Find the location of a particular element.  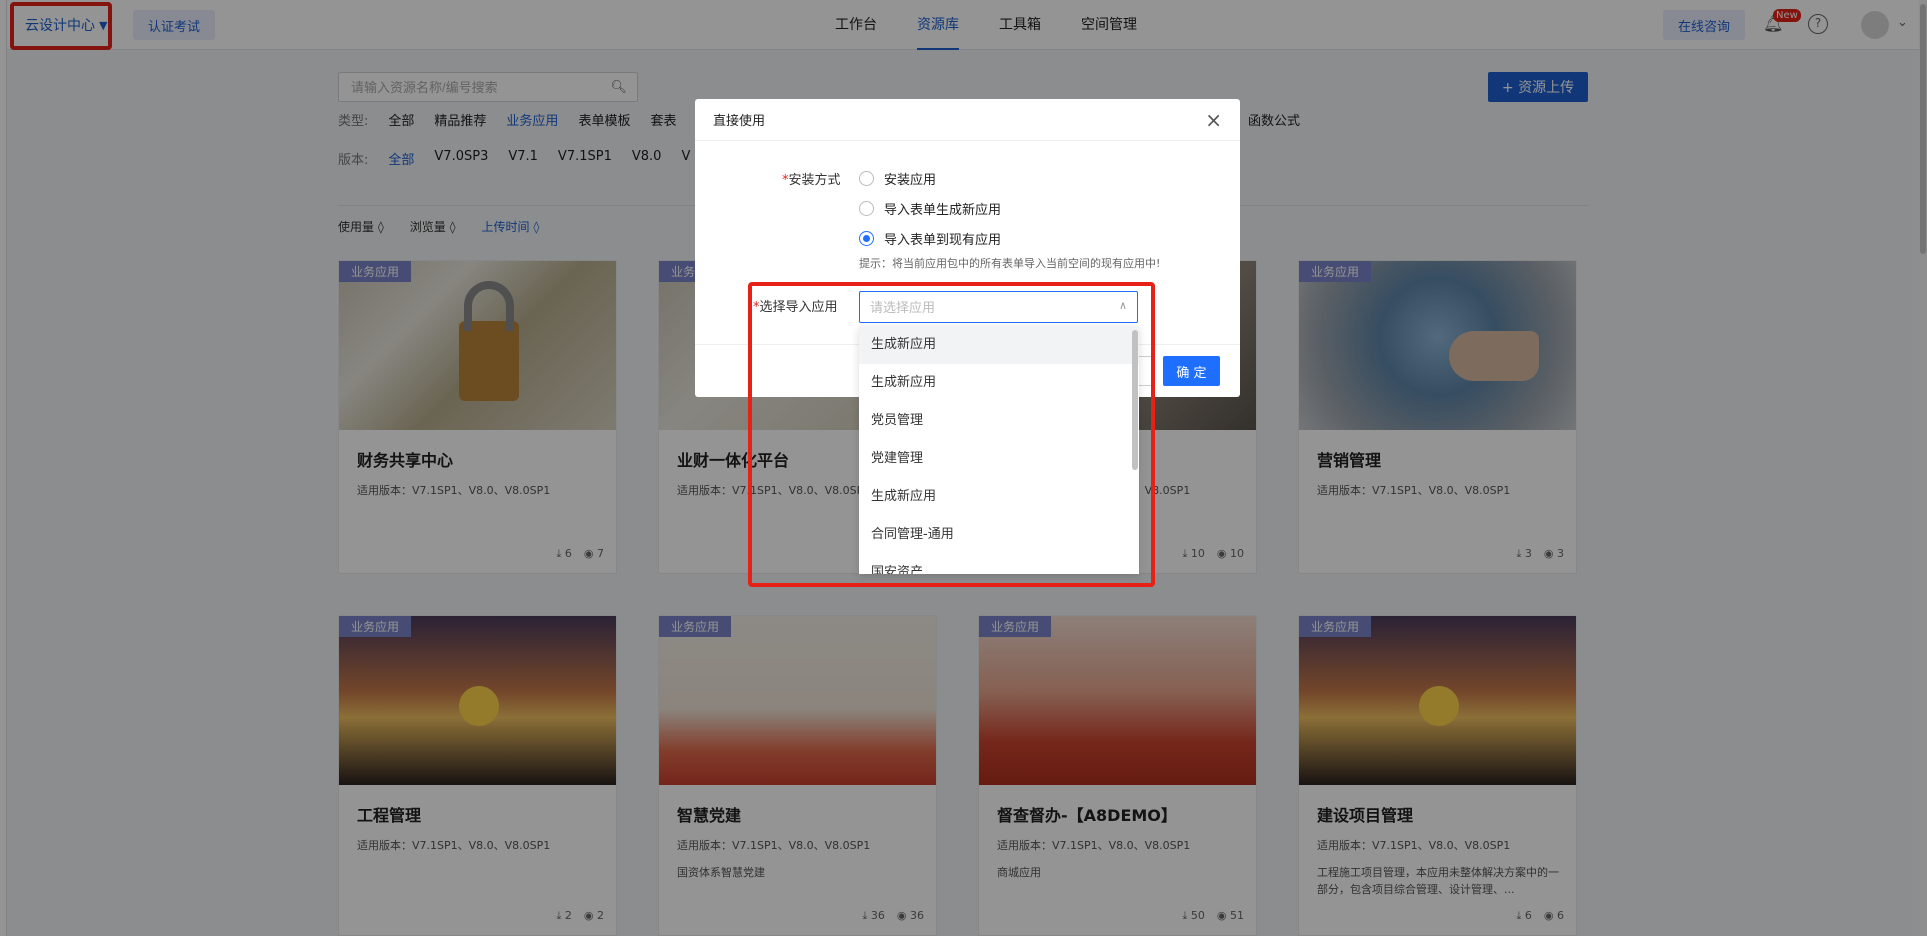

radio-label: 安装应用 is located at coordinates (910, 180).